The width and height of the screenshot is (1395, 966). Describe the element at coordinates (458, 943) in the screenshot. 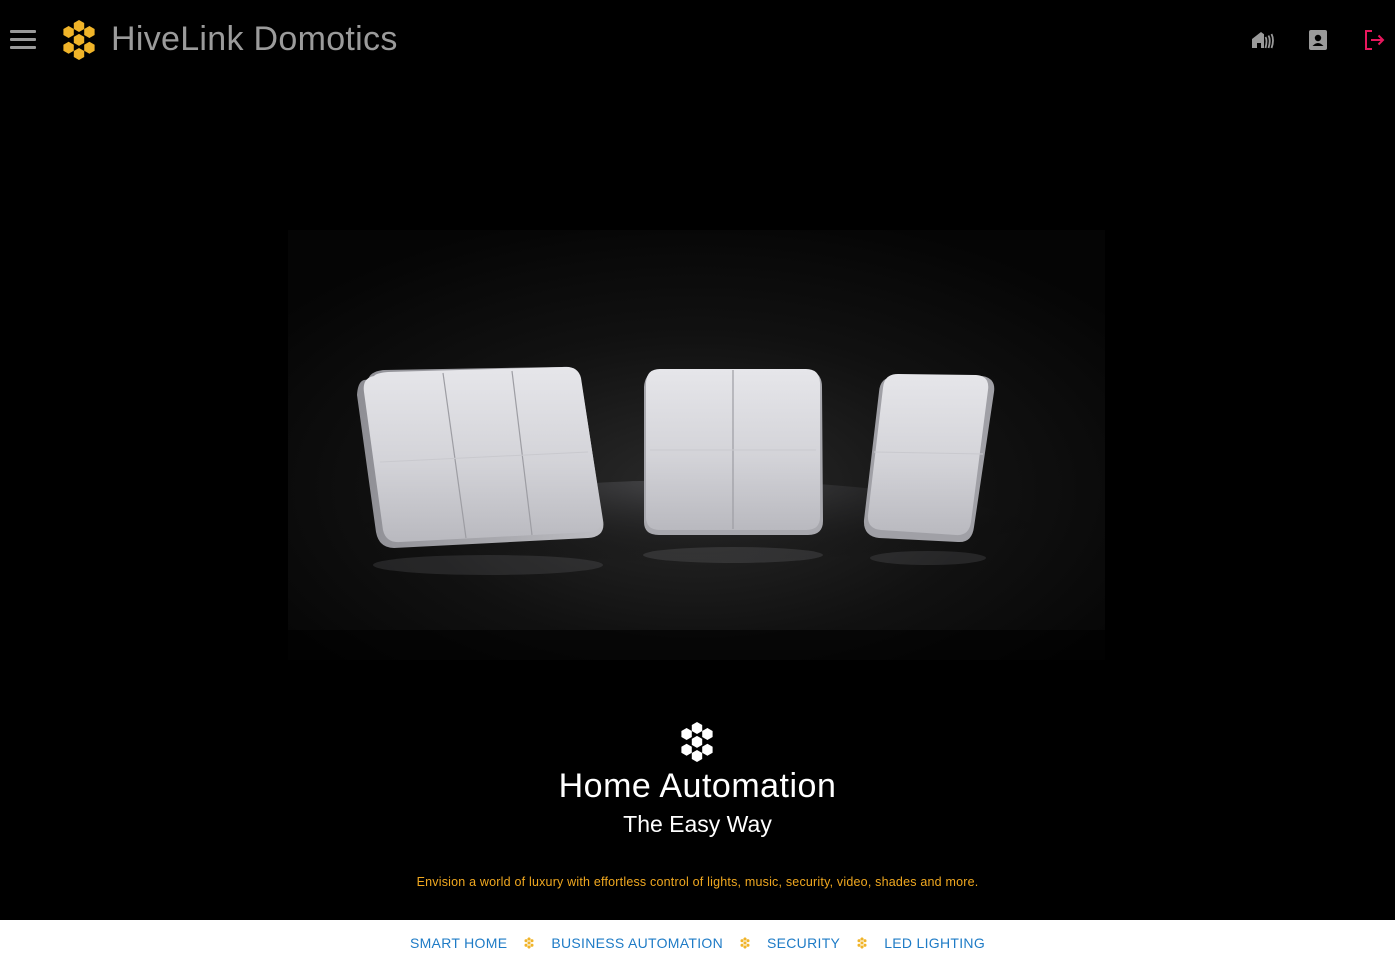

I see `nav-link-smart-home: SMART HOME` at that location.